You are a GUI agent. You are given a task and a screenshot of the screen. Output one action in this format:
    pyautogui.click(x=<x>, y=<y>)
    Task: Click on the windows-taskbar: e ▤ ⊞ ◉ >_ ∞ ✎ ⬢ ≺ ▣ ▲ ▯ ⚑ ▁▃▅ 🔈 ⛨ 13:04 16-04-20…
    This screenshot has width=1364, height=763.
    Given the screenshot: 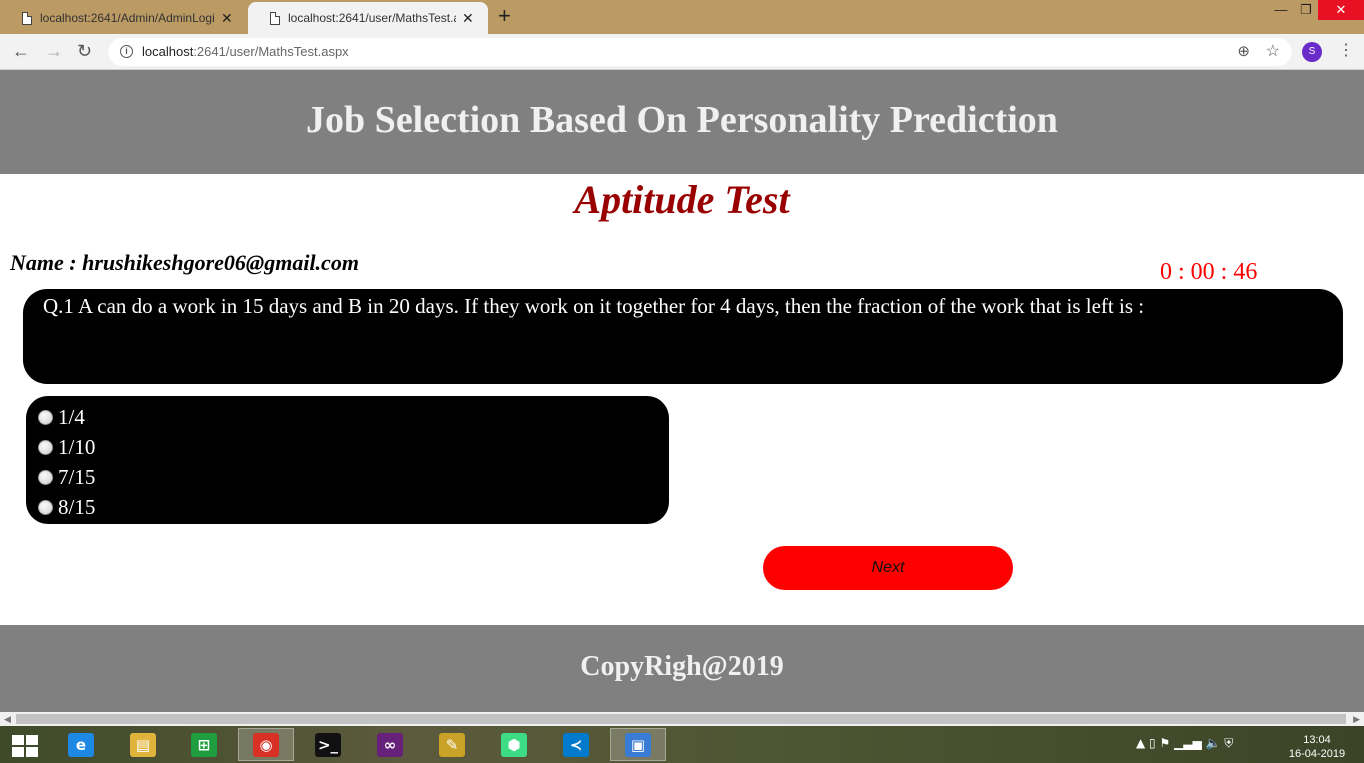 What is the action you would take?
    pyautogui.click(x=682, y=744)
    